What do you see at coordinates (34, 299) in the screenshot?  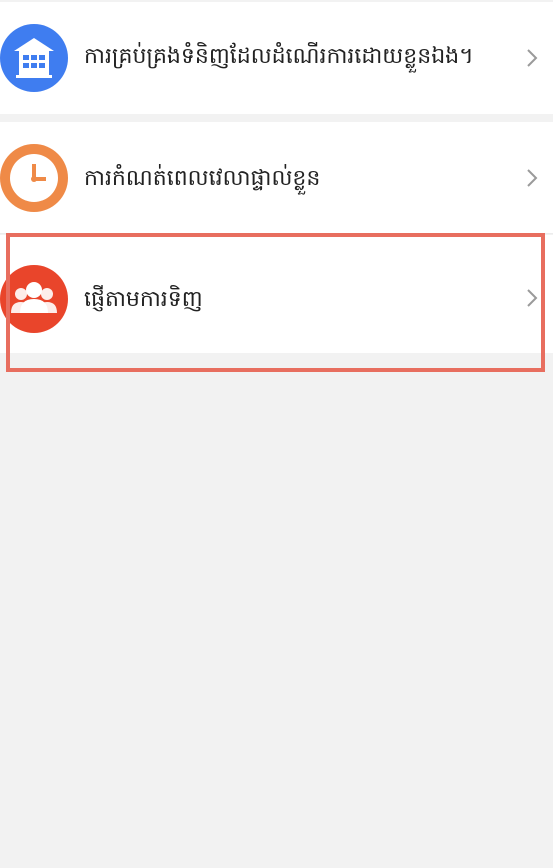 I see `group-users-icon` at bounding box center [34, 299].